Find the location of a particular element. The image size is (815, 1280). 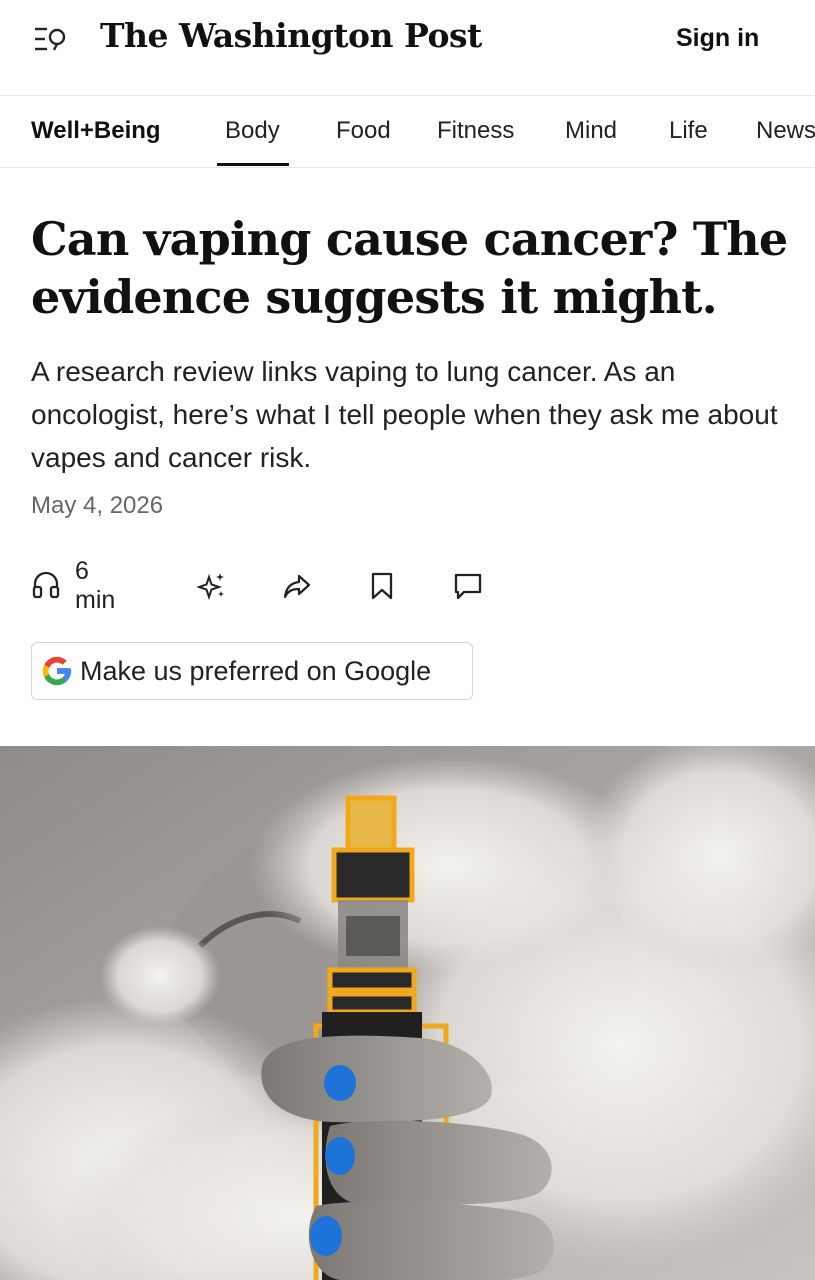

nav-item-news: News is located at coordinates (785, 131).